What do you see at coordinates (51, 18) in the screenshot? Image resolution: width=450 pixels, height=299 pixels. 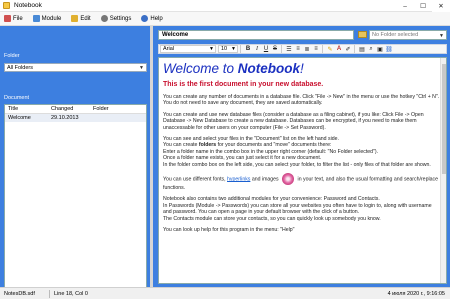 I see `menu-module-label: Module` at bounding box center [51, 18].